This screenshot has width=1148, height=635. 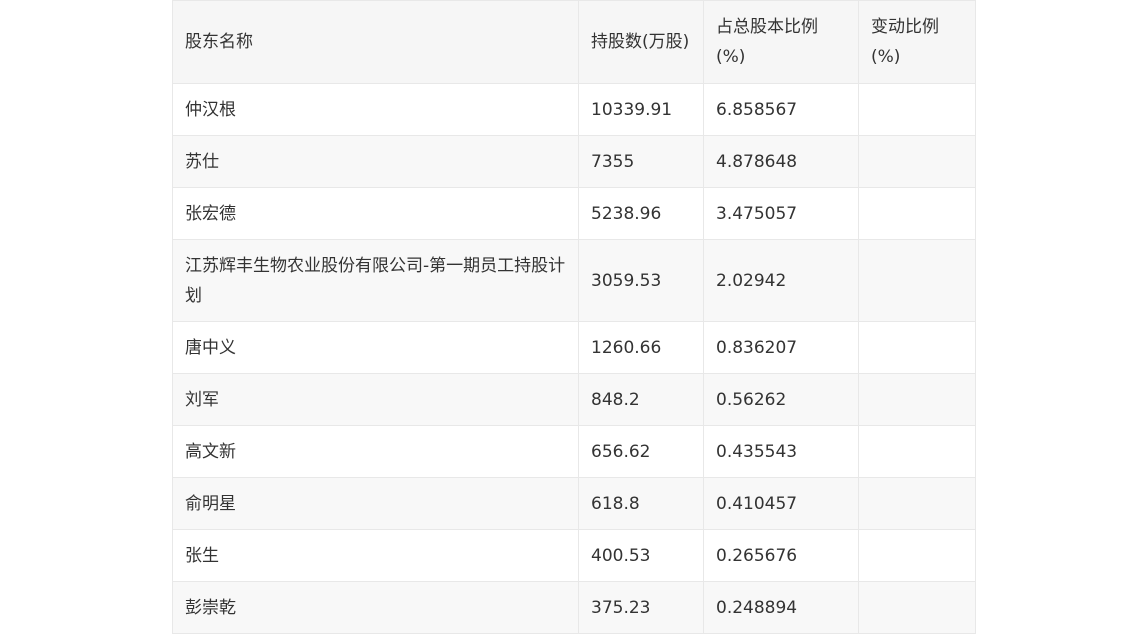 I want to click on header-share-percentage: 占总股本比例(%), so click(x=781, y=42).